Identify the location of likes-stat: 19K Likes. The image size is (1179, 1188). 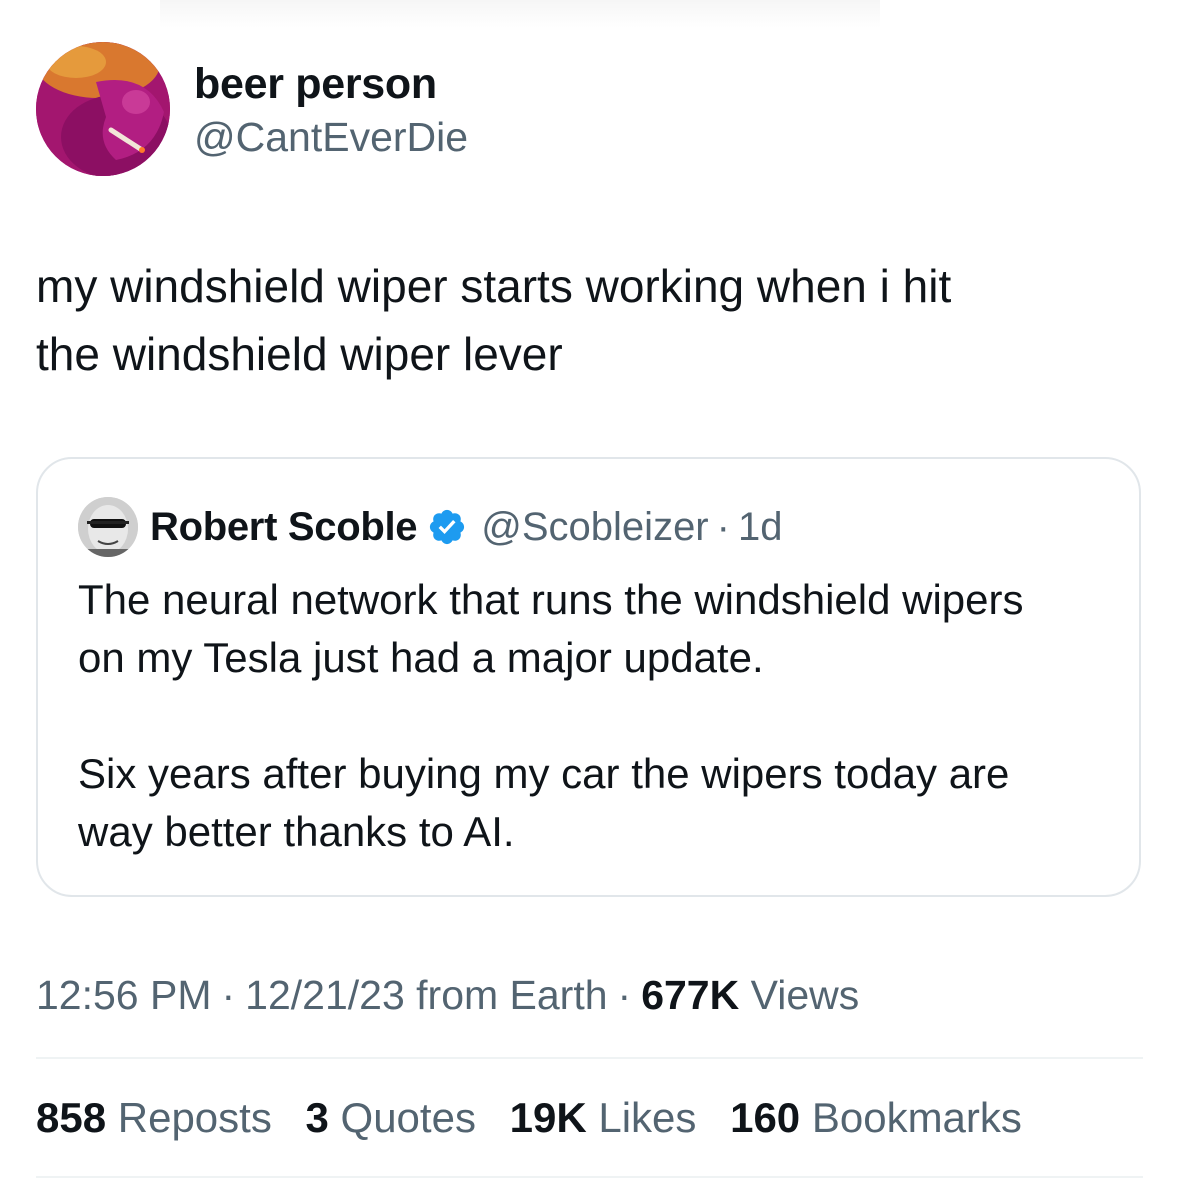
(603, 1118).